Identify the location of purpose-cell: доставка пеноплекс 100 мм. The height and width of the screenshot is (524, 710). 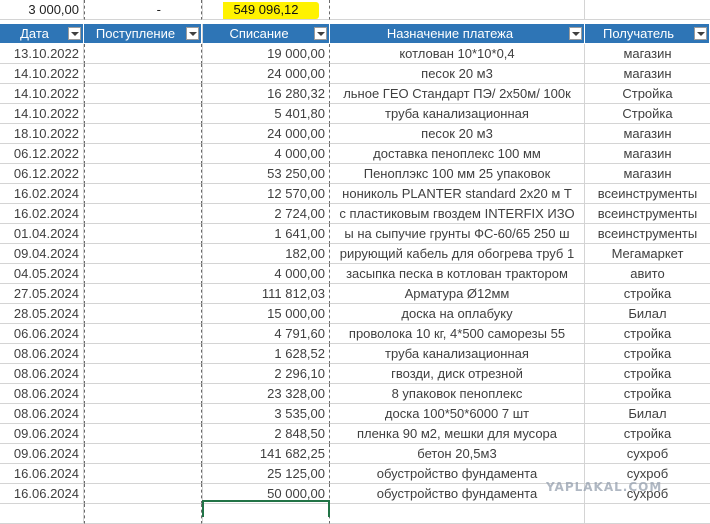
(457, 154).